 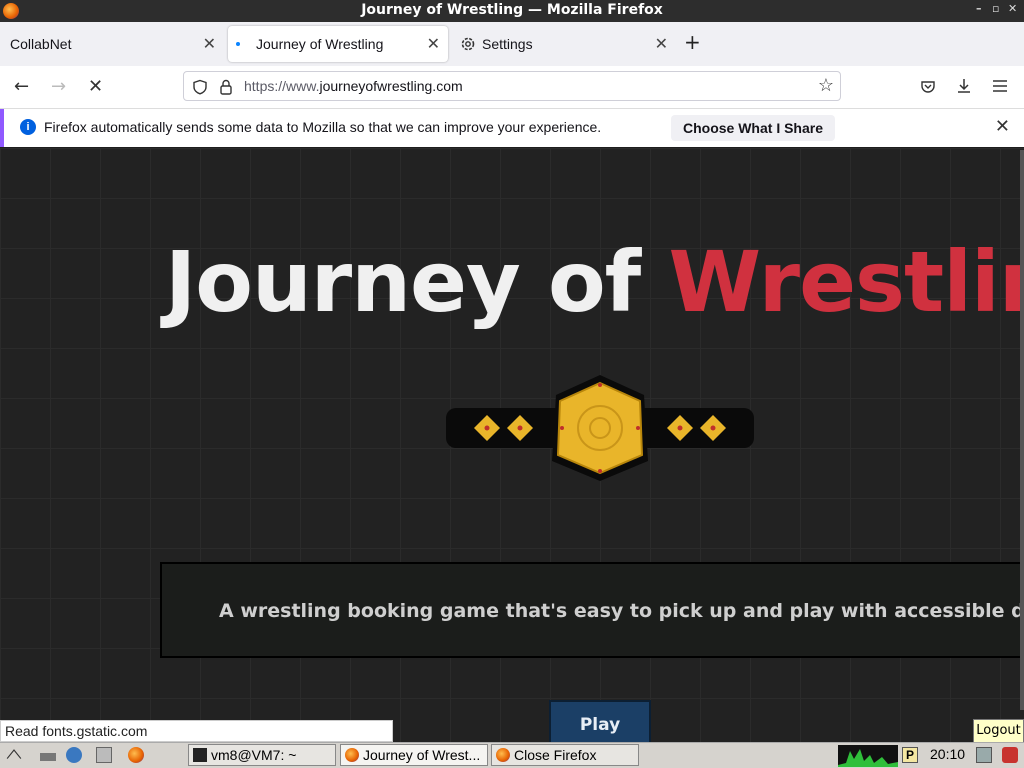 I want to click on firefox-launcher-icon, so click(x=136, y=755).